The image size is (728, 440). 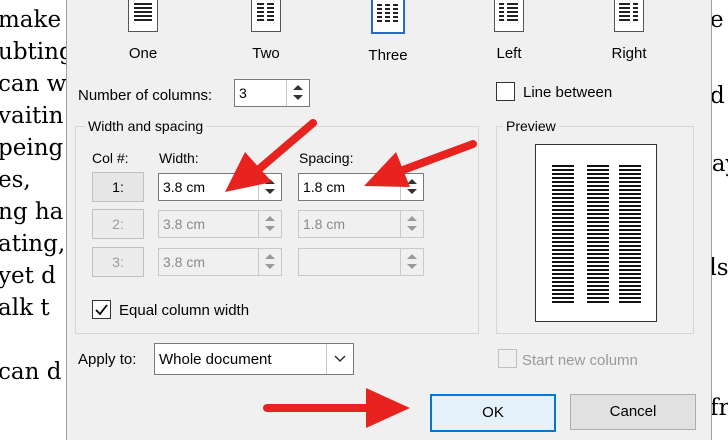 I want to click on apply-to-dropdown-button, so click(x=339, y=359).